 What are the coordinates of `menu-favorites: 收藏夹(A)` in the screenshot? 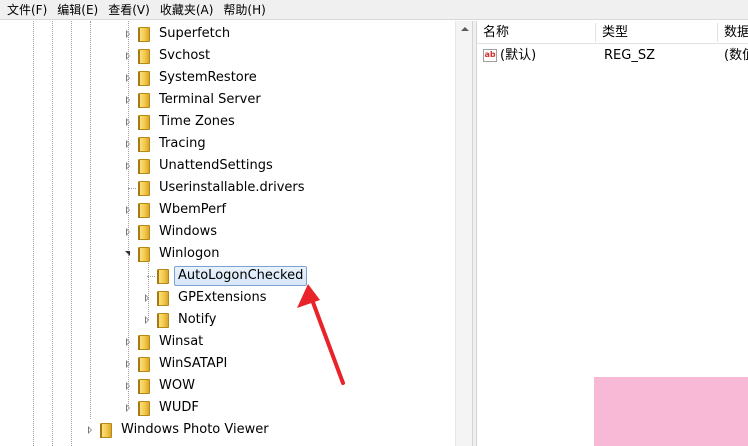 It's located at (189, 10).